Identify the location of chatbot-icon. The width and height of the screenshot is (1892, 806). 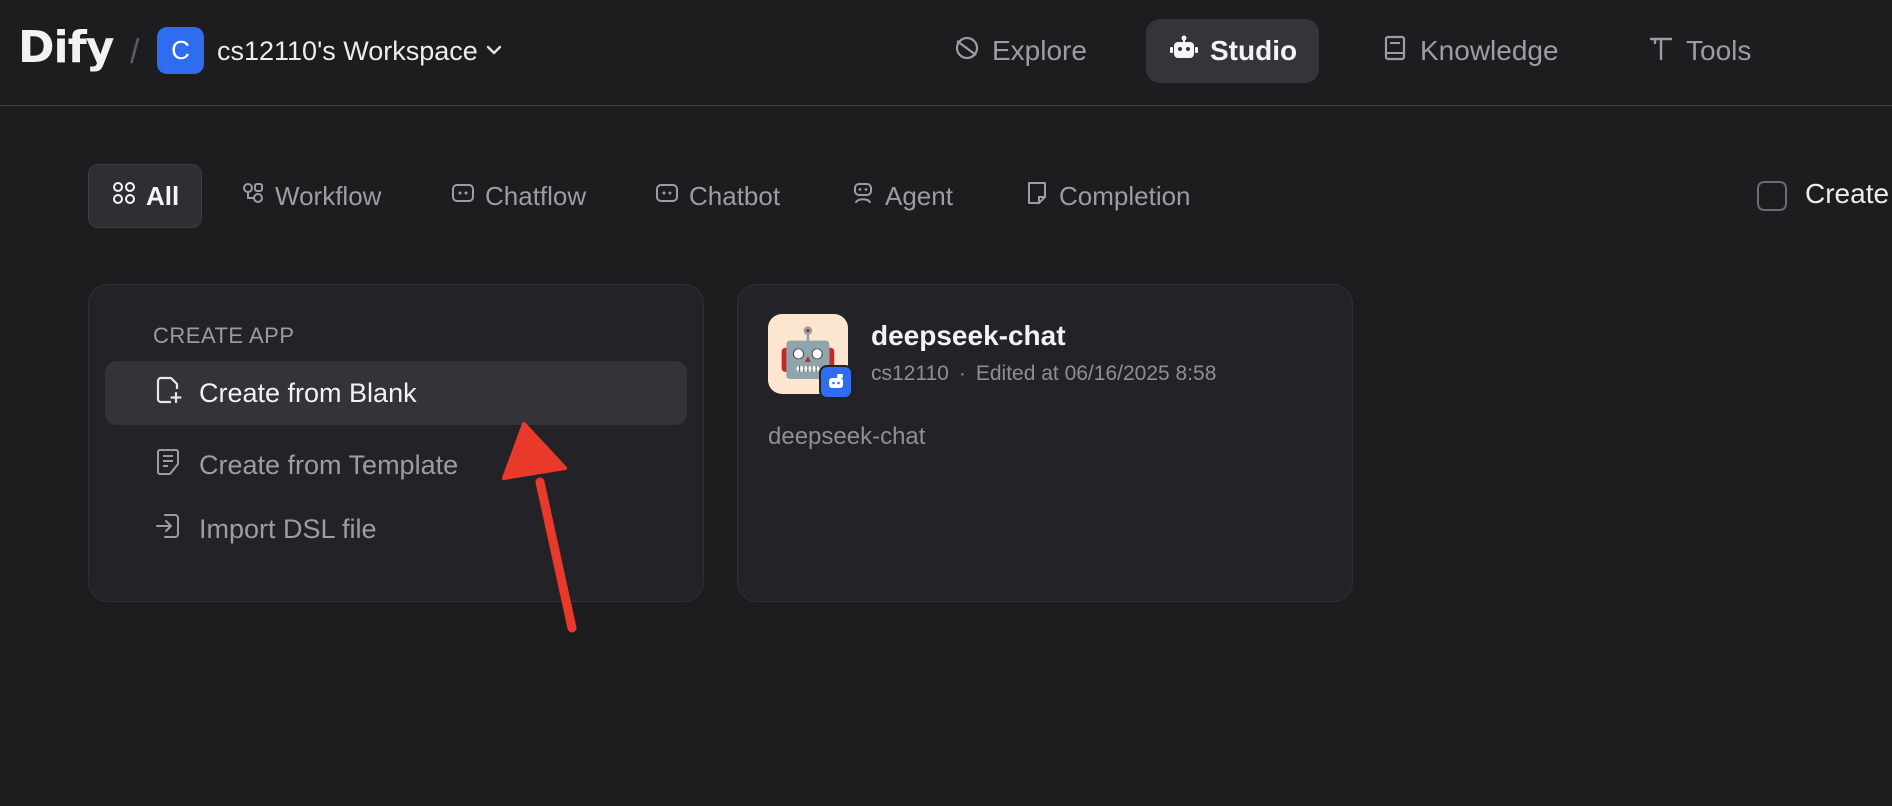
(667, 196).